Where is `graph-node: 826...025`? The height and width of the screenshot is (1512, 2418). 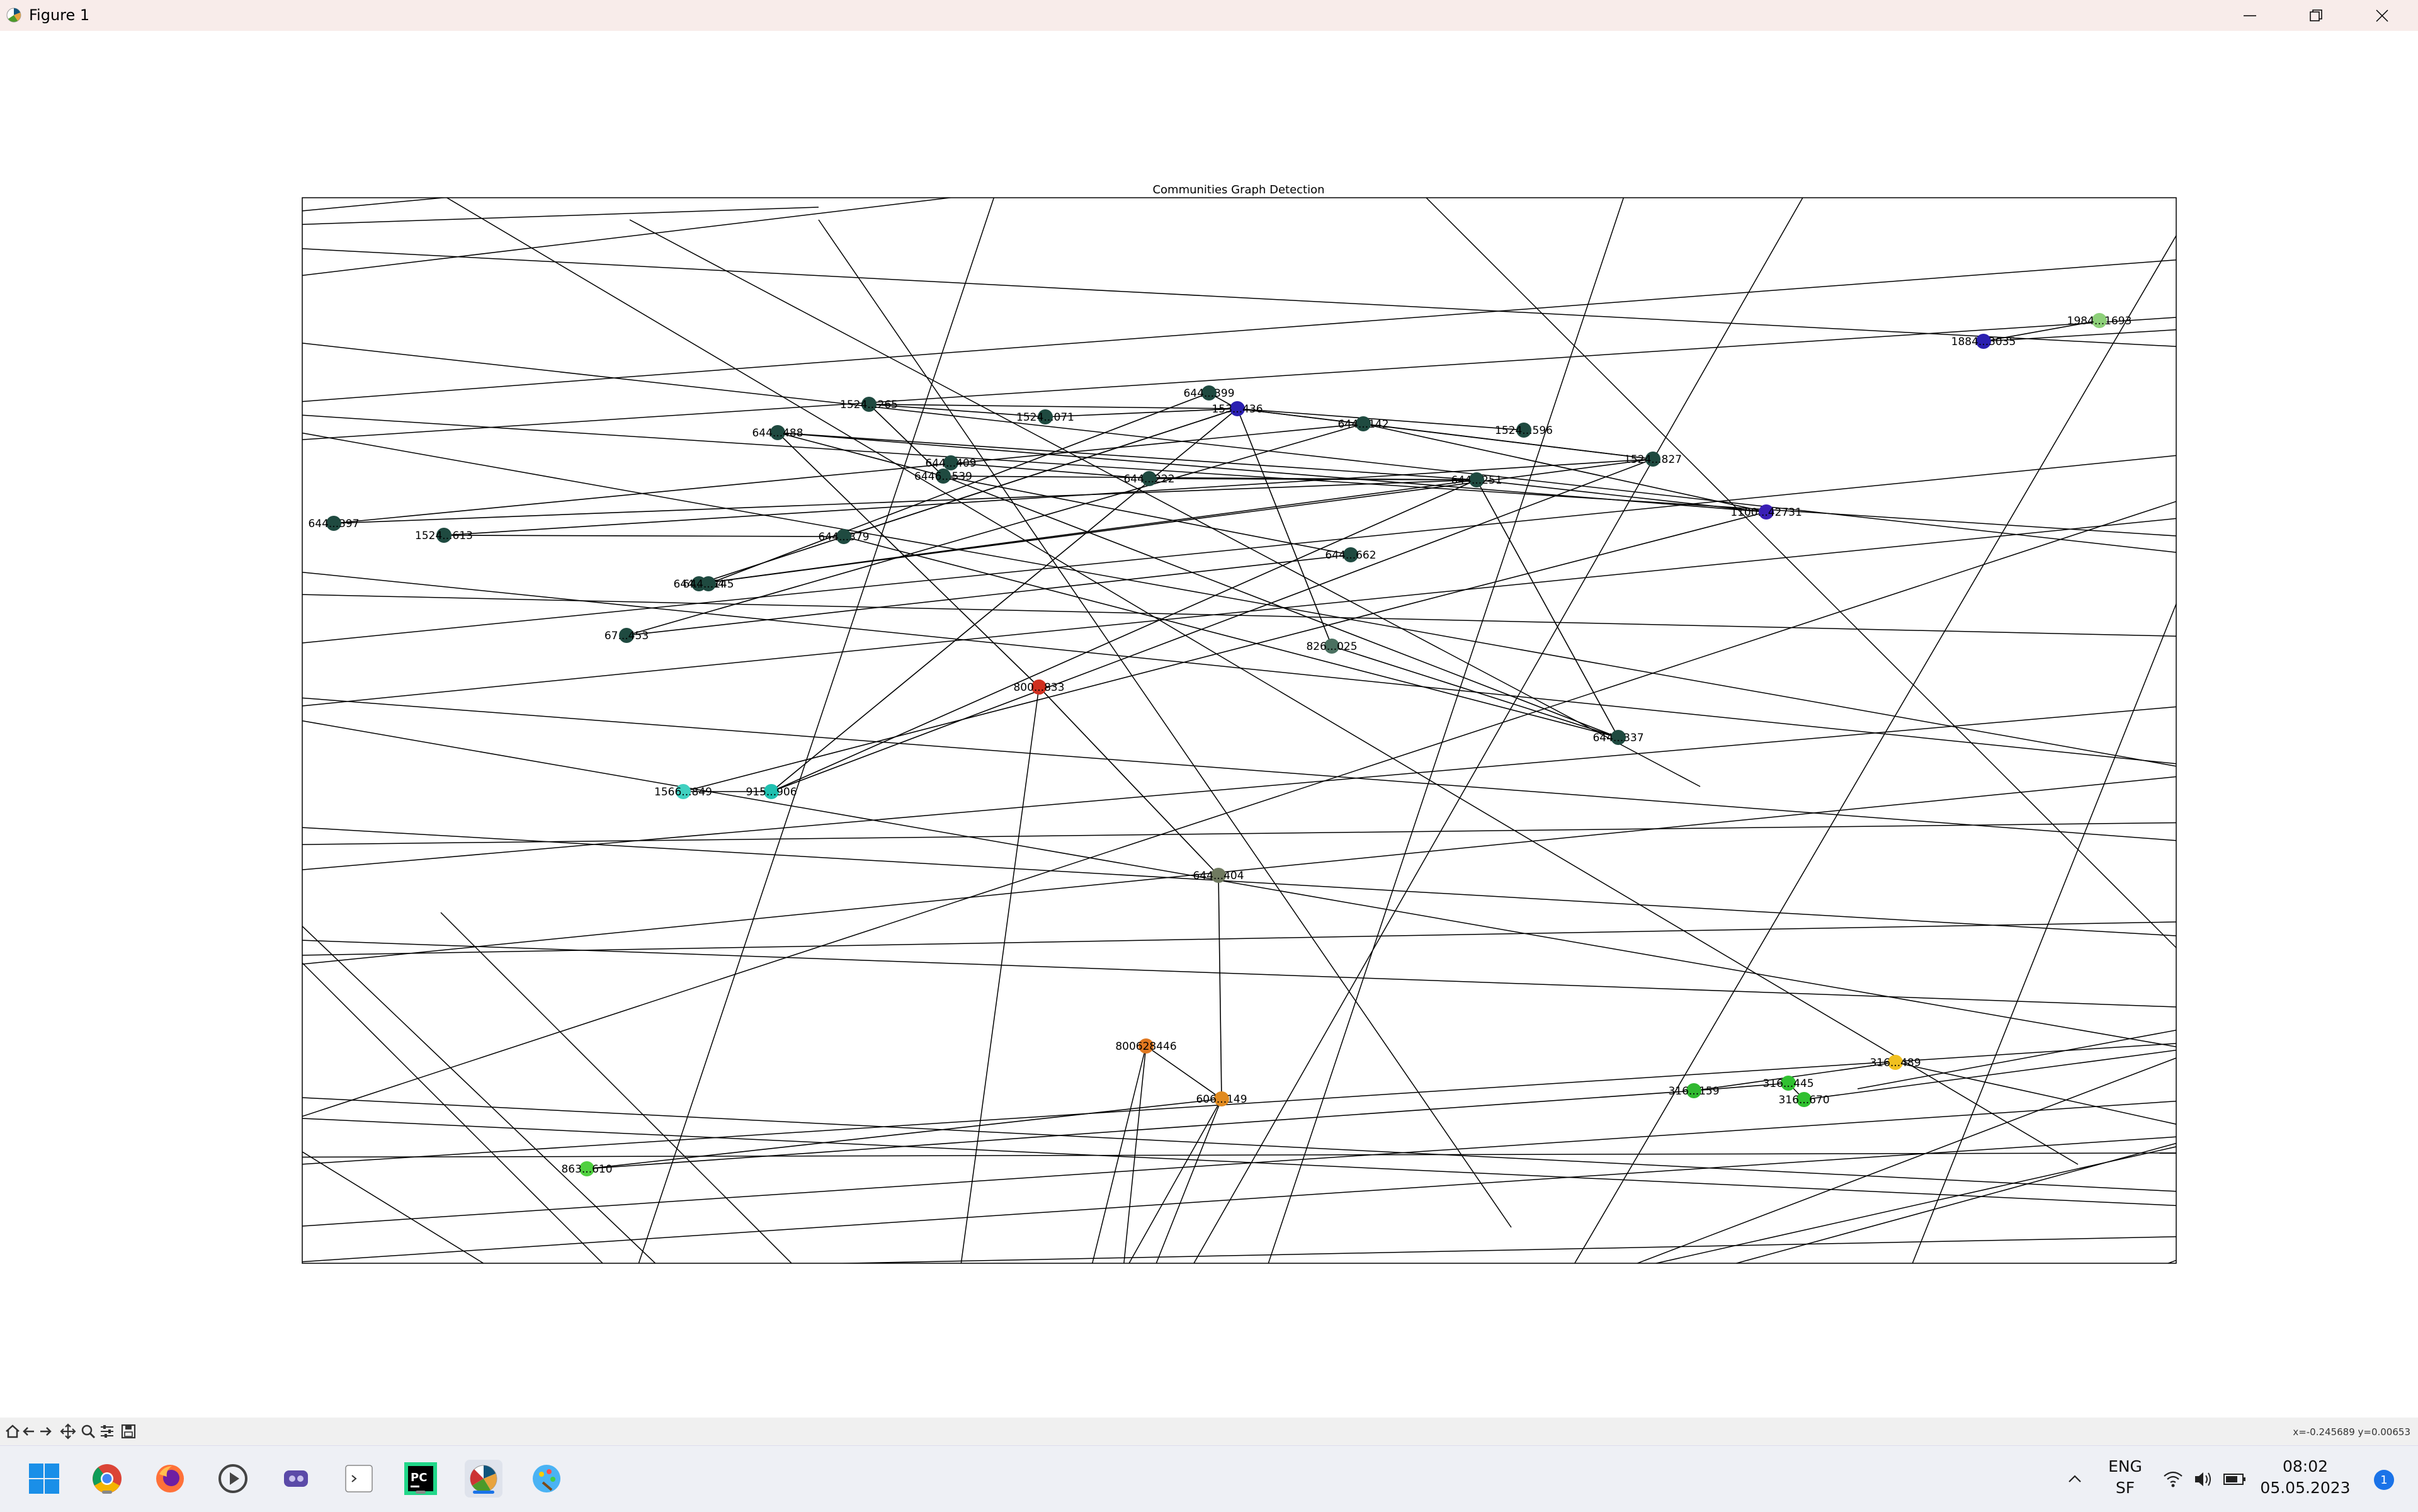
graph-node: 826...025 is located at coordinates (1332, 647).